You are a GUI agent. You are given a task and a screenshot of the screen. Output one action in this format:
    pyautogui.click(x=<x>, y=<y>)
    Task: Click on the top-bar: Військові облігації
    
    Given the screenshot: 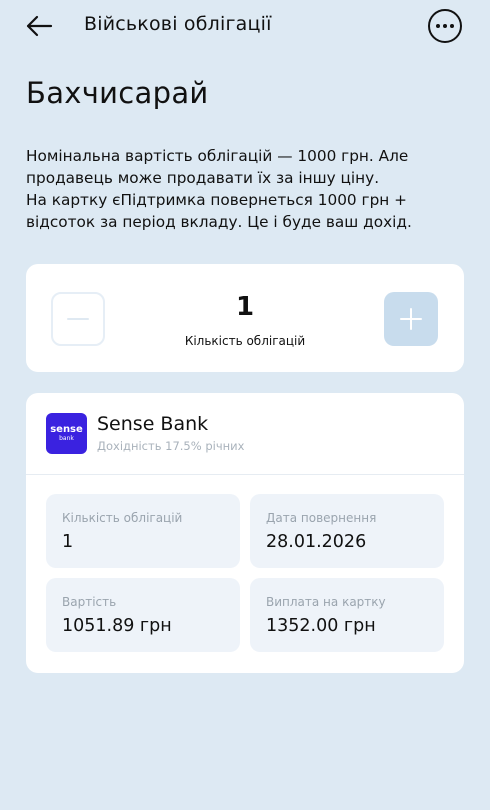 What is the action you would take?
    pyautogui.click(x=245, y=27)
    